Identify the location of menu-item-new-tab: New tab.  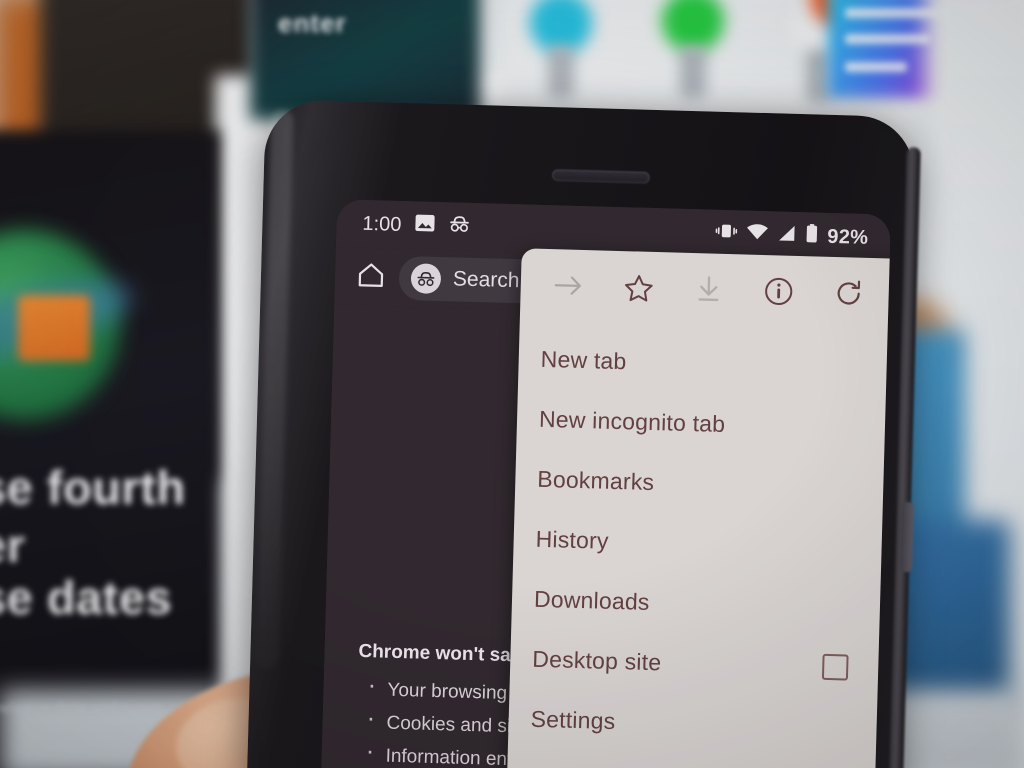
(704, 363).